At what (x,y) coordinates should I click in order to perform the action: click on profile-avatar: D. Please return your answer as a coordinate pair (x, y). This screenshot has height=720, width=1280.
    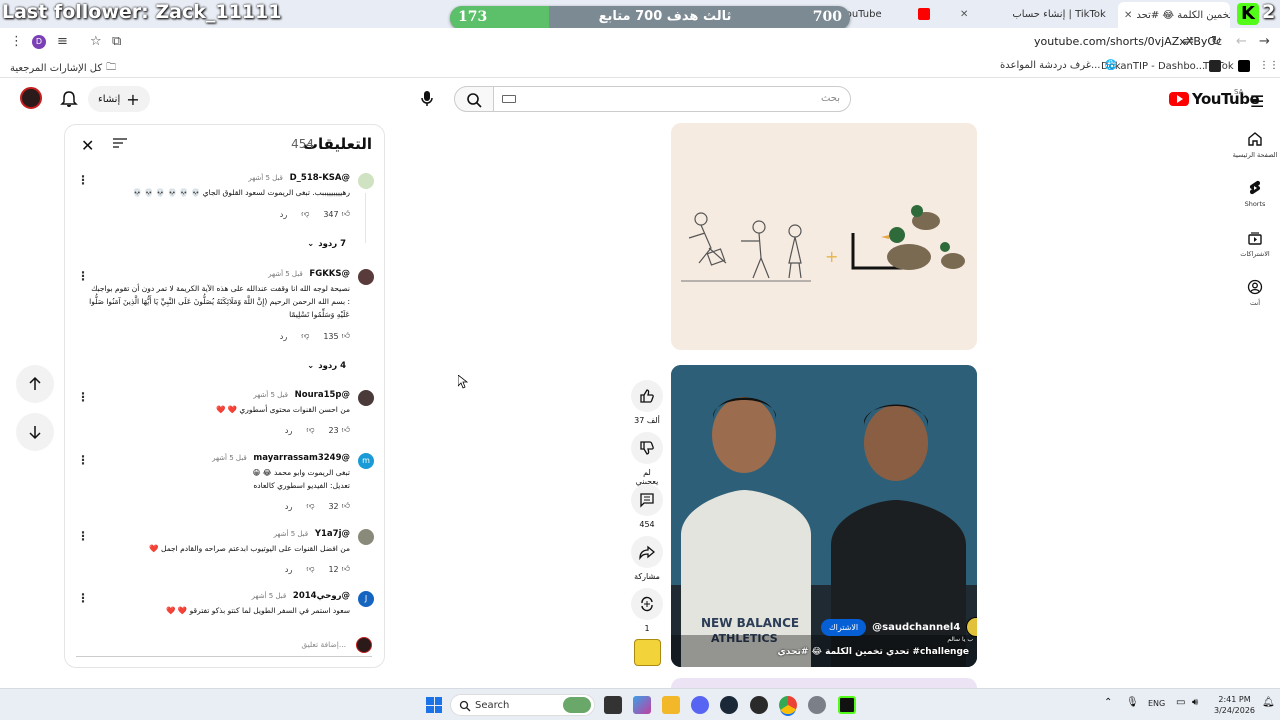
    Looking at the image, I should click on (39, 42).